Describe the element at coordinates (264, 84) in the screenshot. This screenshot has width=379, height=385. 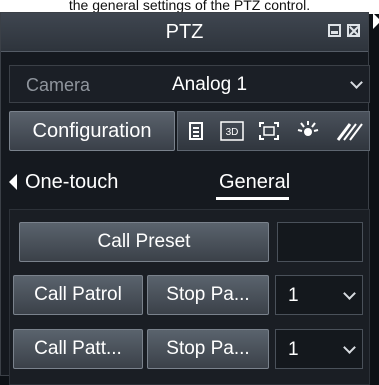
I see `camera-select: Analog 1` at that location.